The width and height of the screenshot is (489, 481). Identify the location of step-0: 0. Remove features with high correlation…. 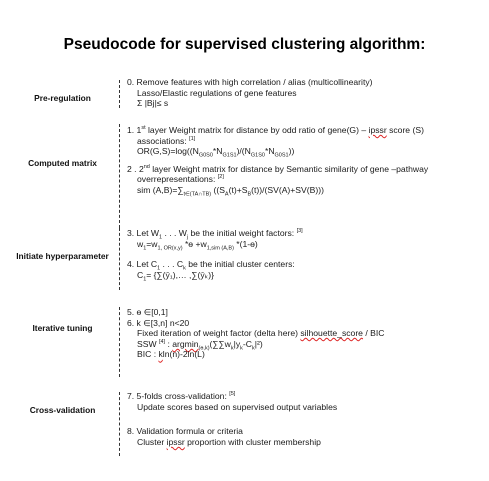
(250, 82).